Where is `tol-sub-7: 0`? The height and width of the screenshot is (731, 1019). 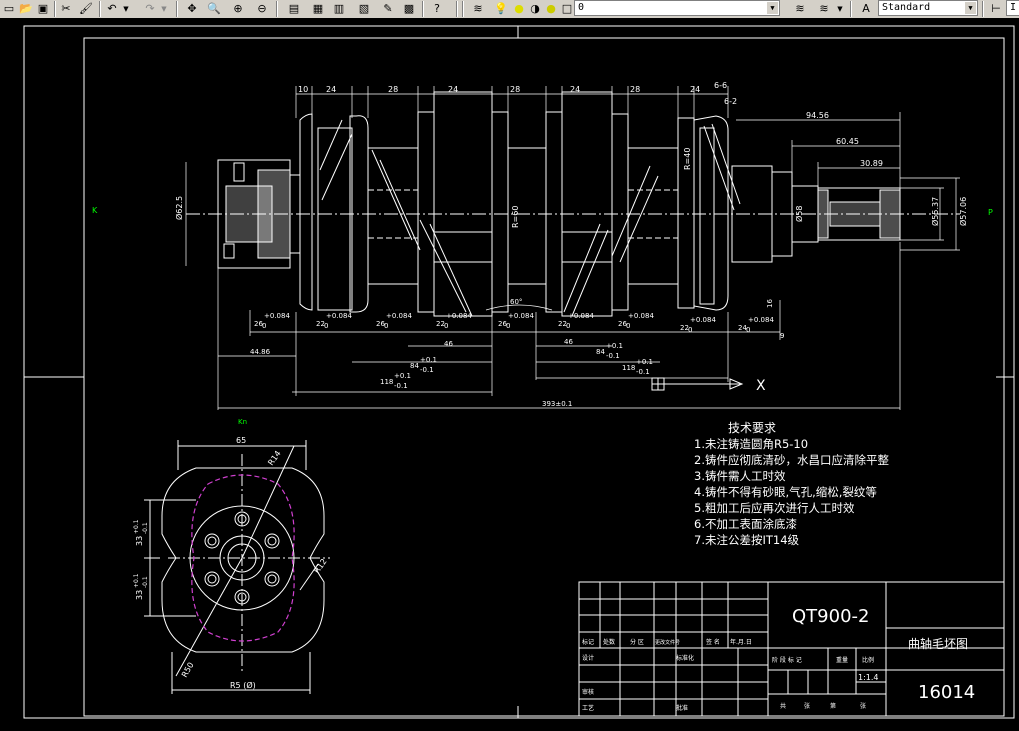
tol-sub-7: 0 is located at coordinates (628, 326).